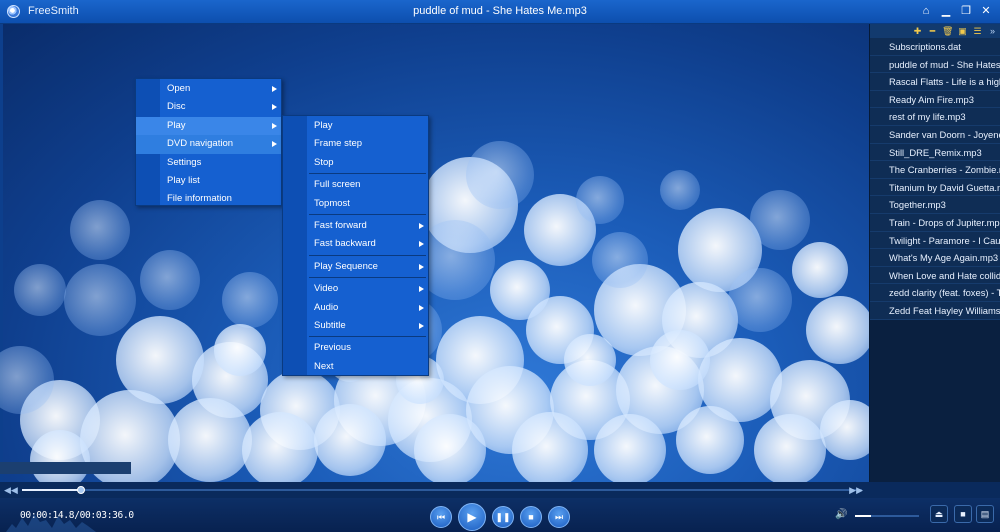  I want to click on seek-handle, so click(80, 490).